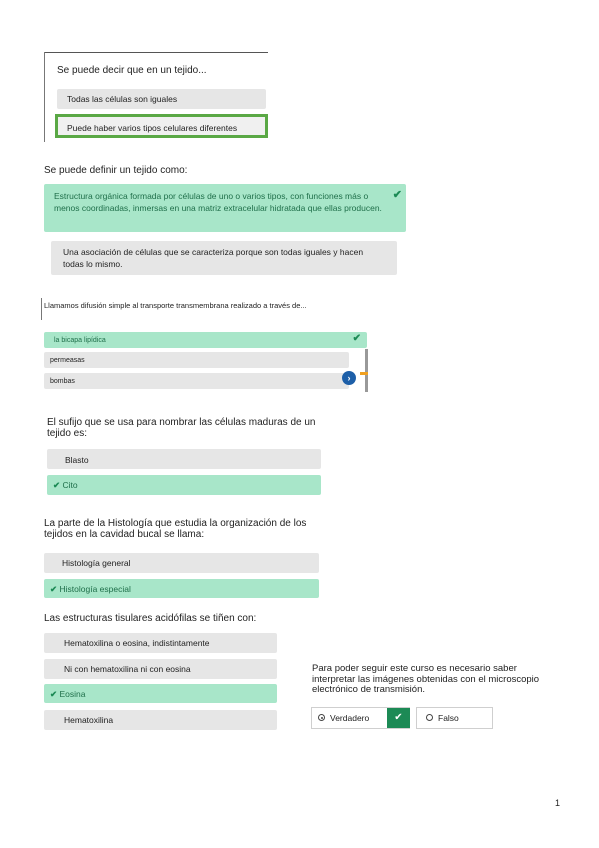 The width and height of the screenshot is (599, 848). Describe the element at coordinates (72, 694) in the screenshot. I see `option-label: Eosina` at that location.